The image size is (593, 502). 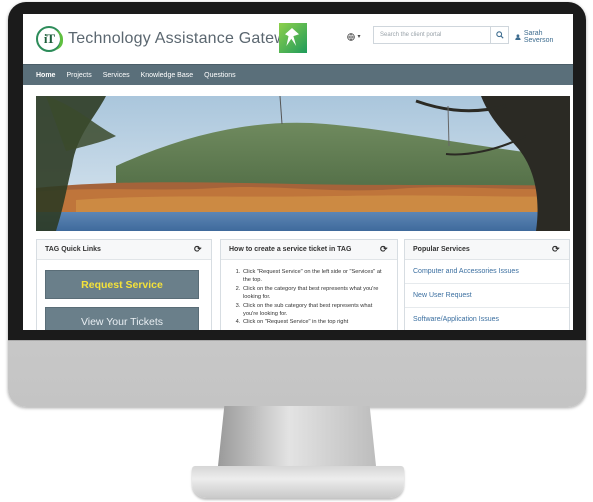 What do you see at coordinates (45, 75) in the screenshot?
I see `nav-home: Home` at bounding box center [45, 75].